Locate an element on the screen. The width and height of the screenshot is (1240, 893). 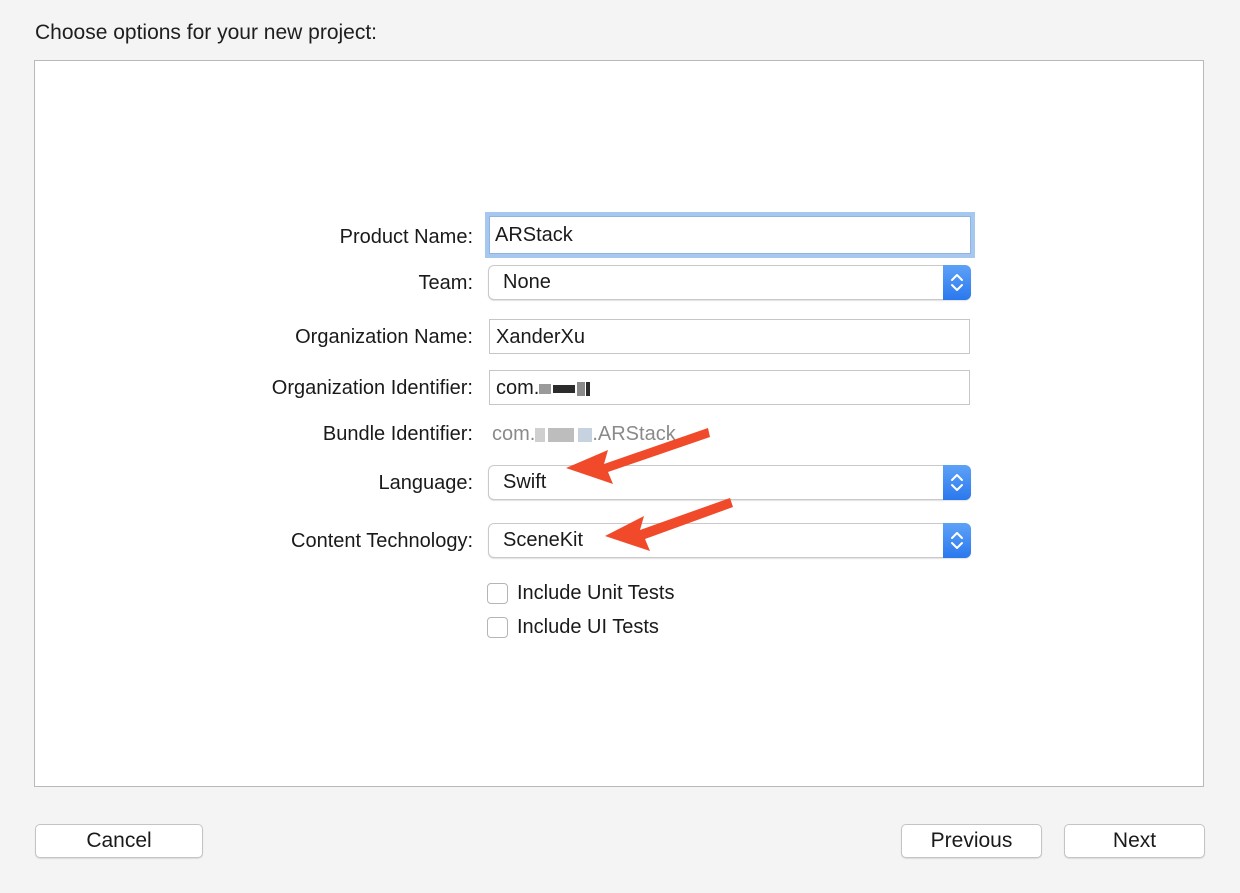
language-value: Swift is located at coordinates (525, 482).